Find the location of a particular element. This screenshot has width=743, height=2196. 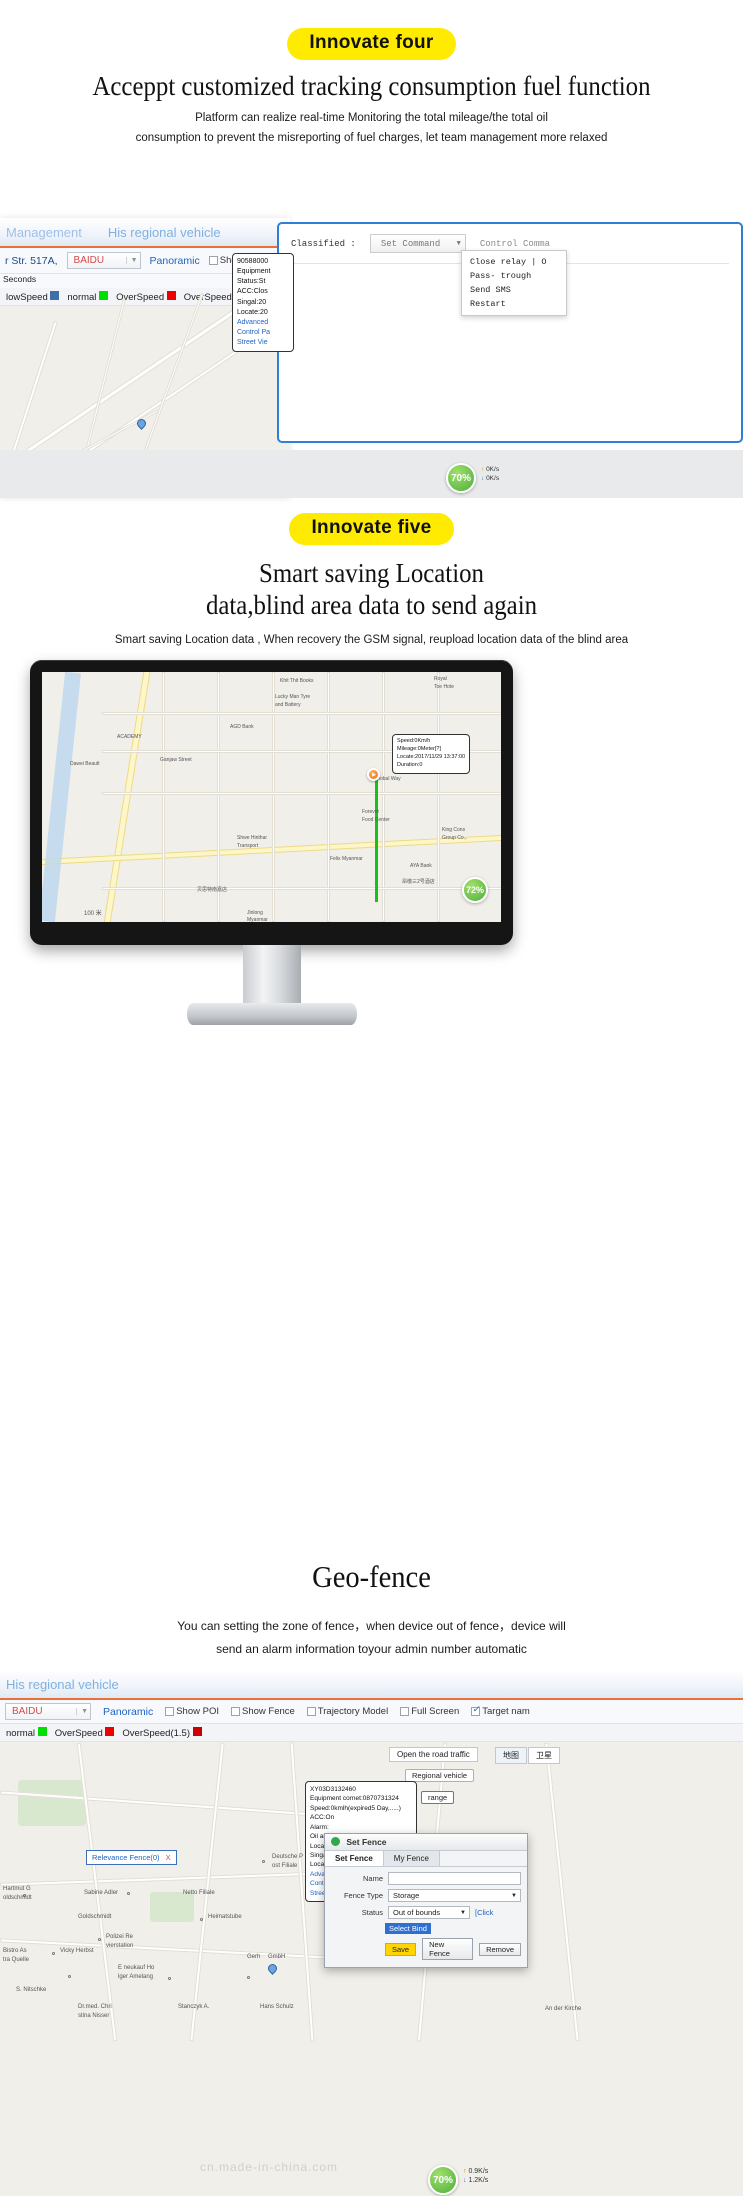

status-select: Out of bounds ▼ is located at coordinates (429, 1912).